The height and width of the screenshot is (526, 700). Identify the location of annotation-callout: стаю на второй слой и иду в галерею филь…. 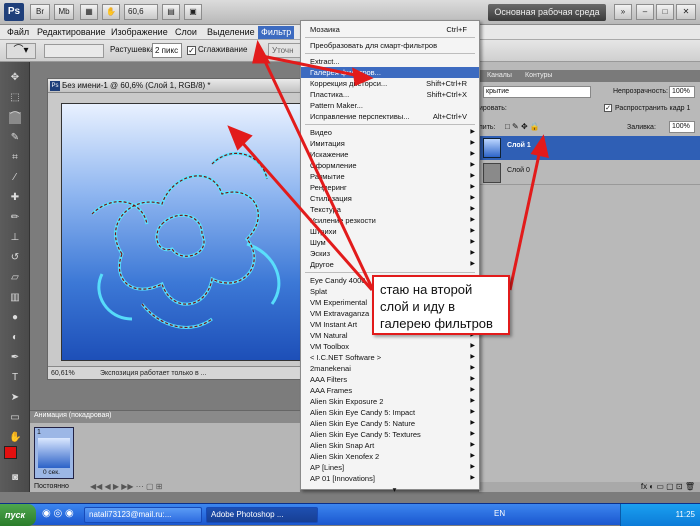
(441, 305).